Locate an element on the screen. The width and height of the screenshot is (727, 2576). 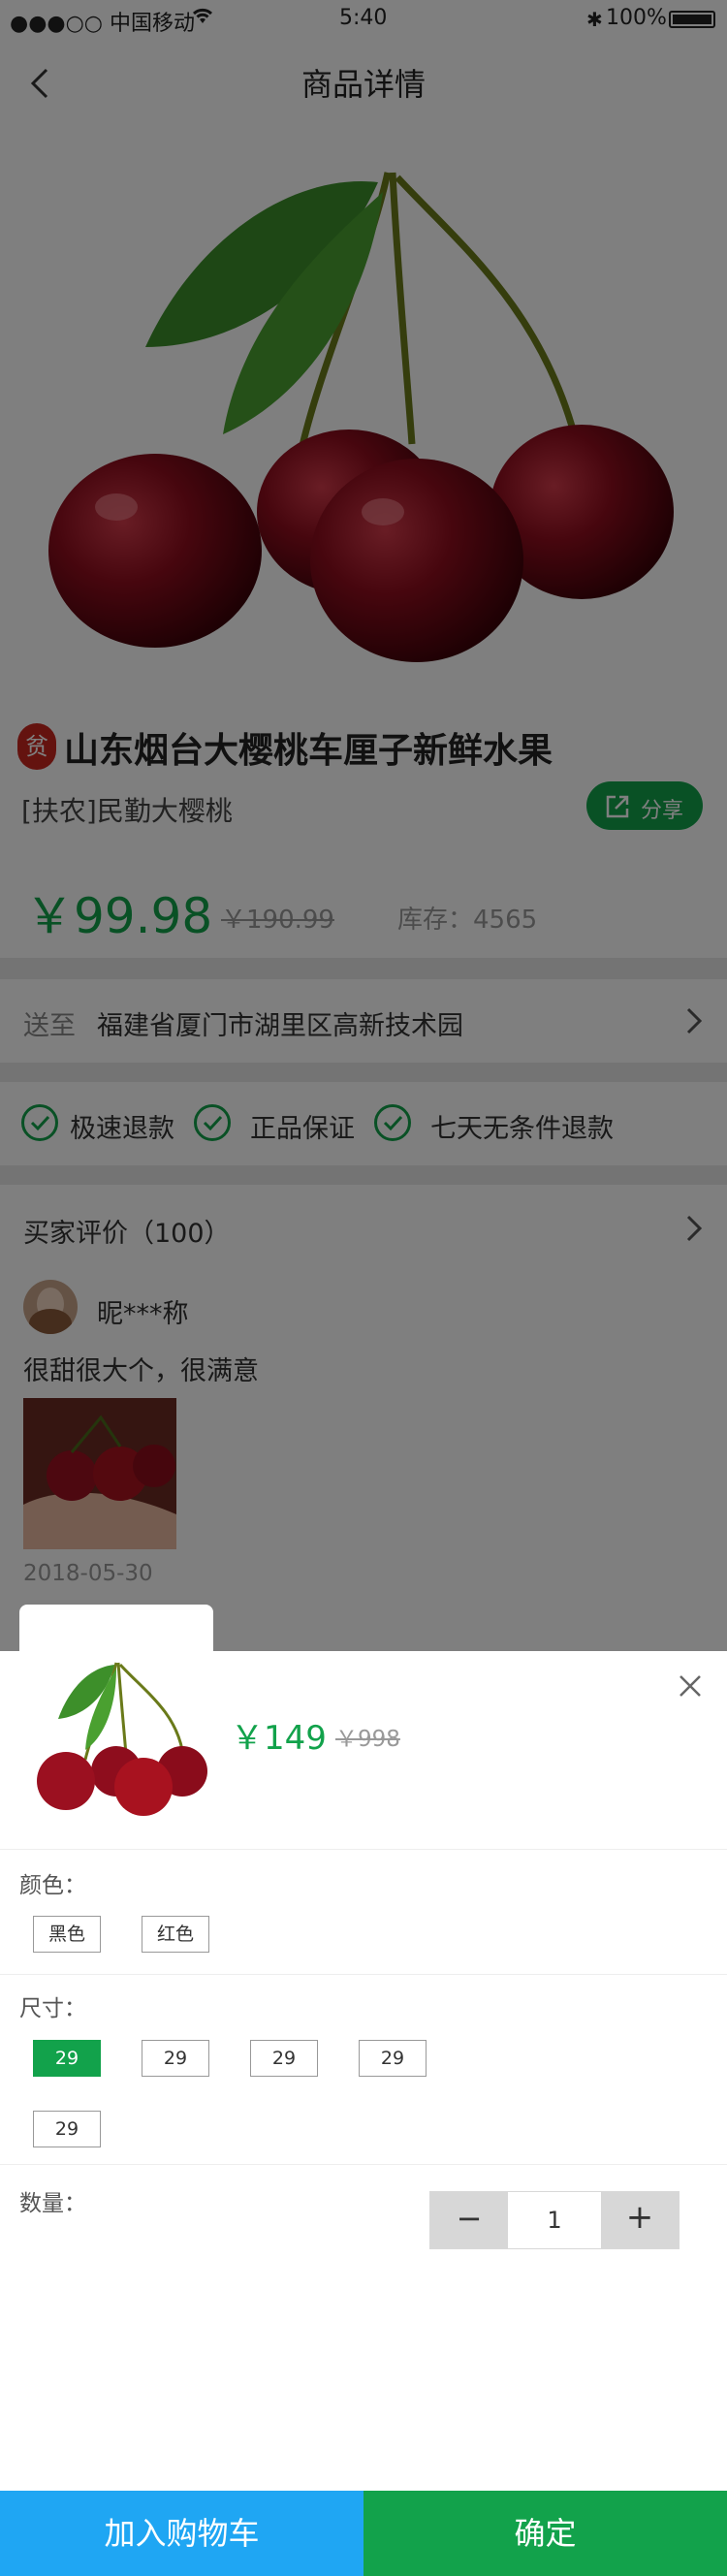
add-to-cart-button: 加入购物车 is located at coordinates (182, 2533).